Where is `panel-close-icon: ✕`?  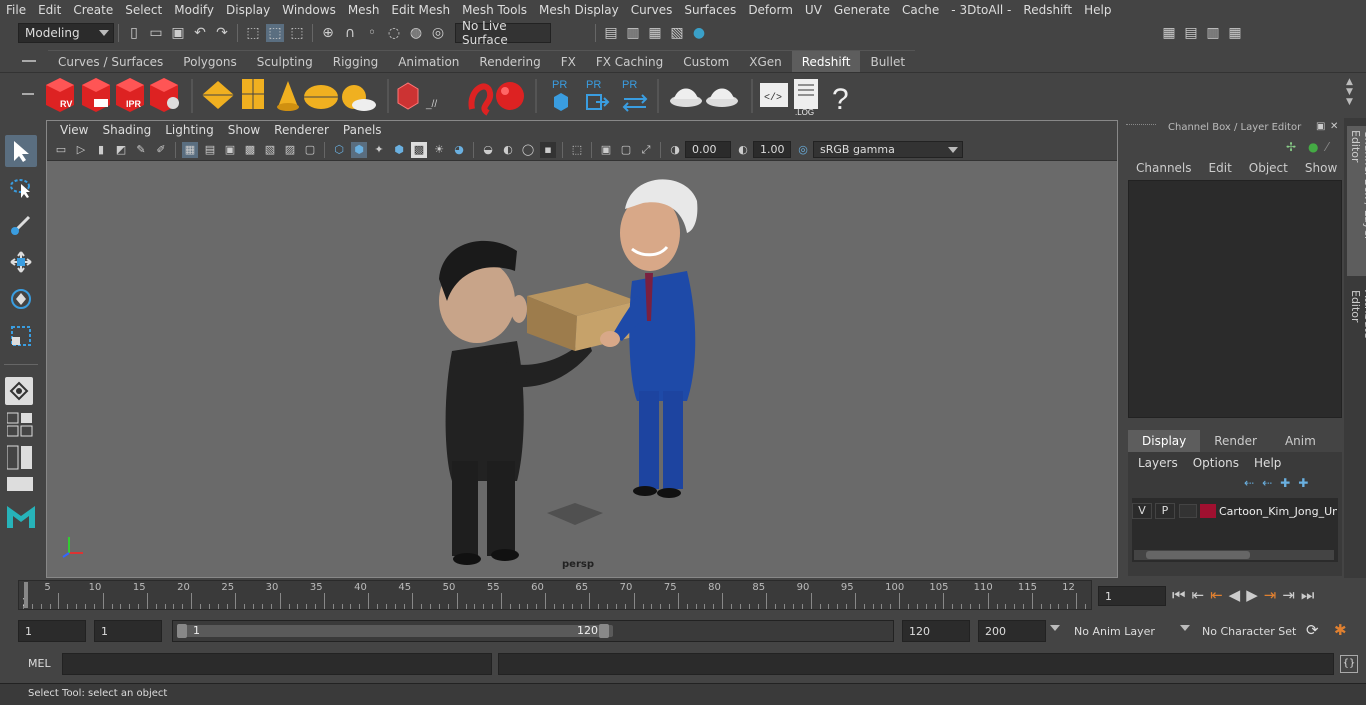
panel-close-icon: ✕ is located at coordinates (1334, 126).